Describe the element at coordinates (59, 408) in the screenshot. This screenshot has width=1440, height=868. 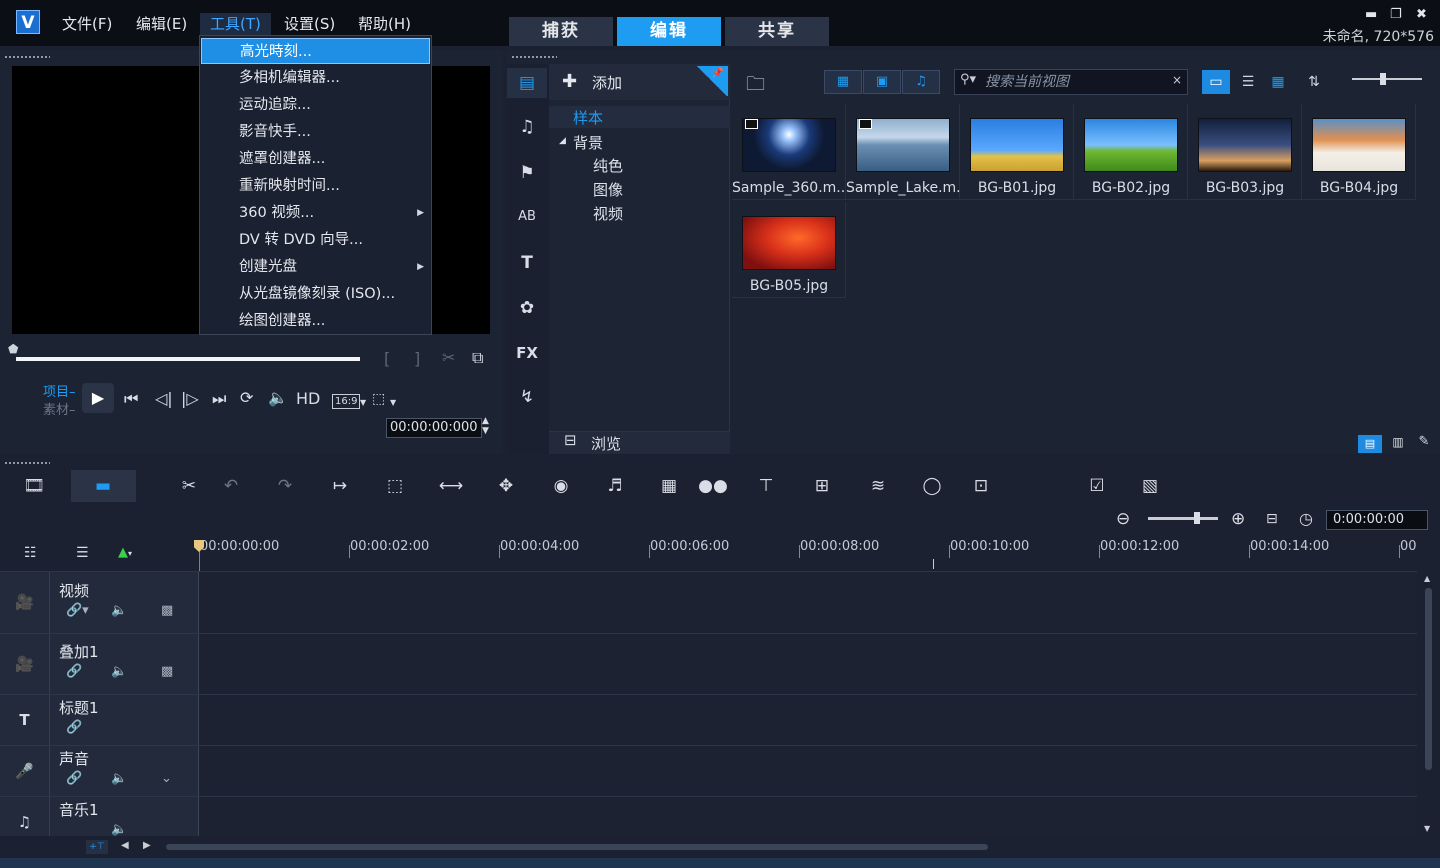
I see `clip-mode-label: 素材–` at that location.